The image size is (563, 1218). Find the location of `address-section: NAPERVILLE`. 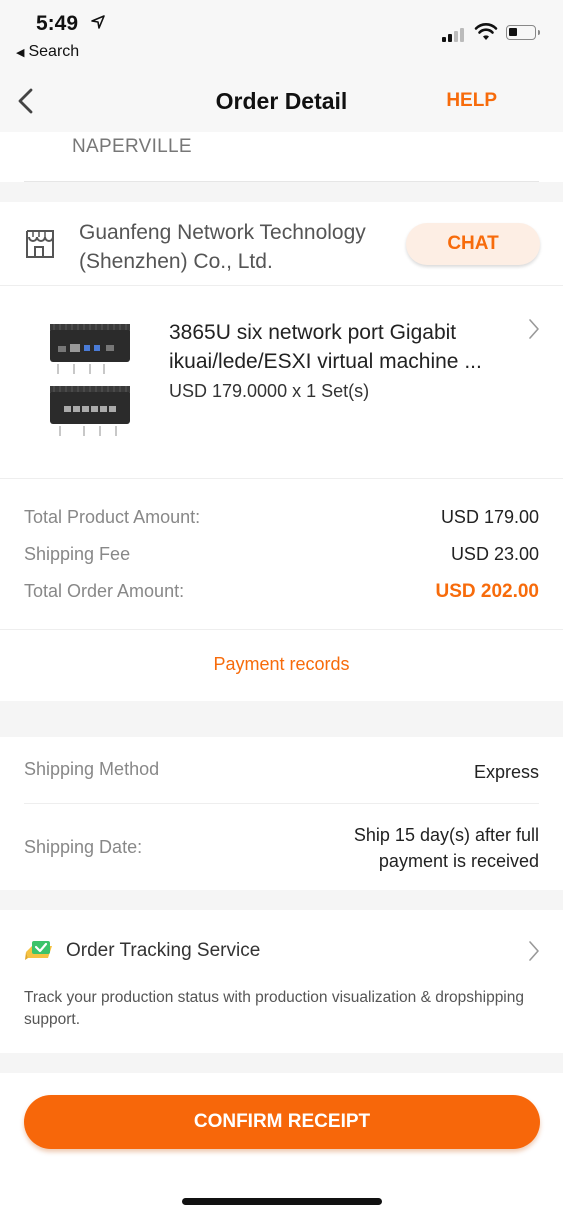

address-section: NAPERVILLE is located at coordinates (281, 157).